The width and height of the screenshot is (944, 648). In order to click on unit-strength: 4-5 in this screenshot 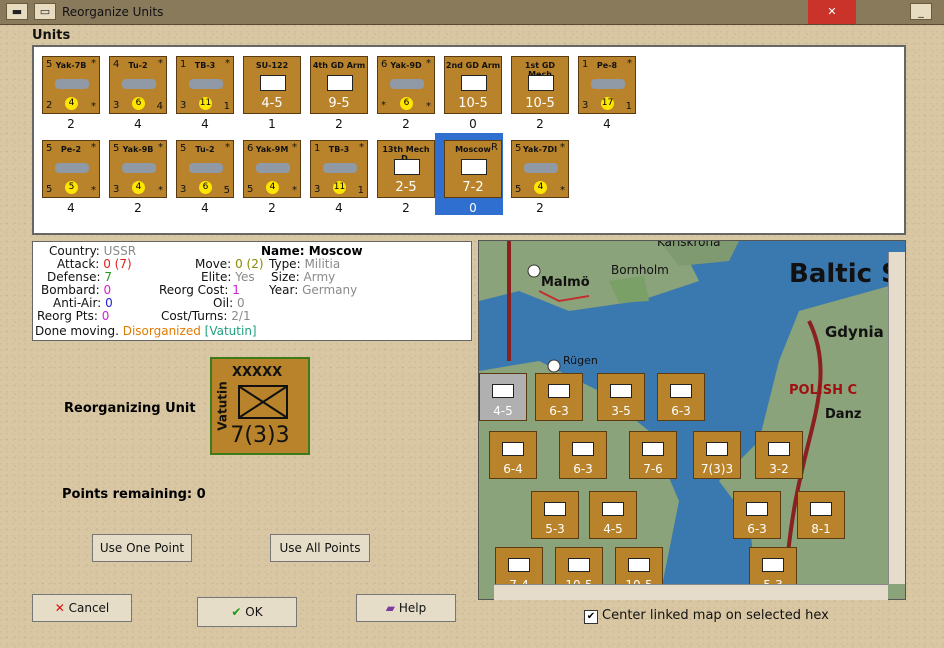, I will do `click(272, 103)`.